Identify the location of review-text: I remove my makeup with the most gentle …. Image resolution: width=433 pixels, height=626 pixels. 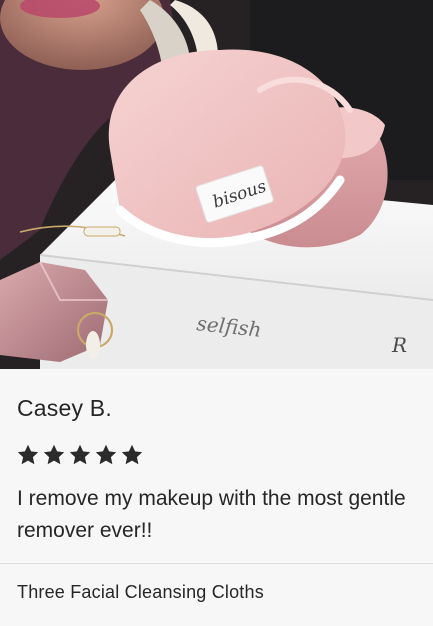
(211, 514).